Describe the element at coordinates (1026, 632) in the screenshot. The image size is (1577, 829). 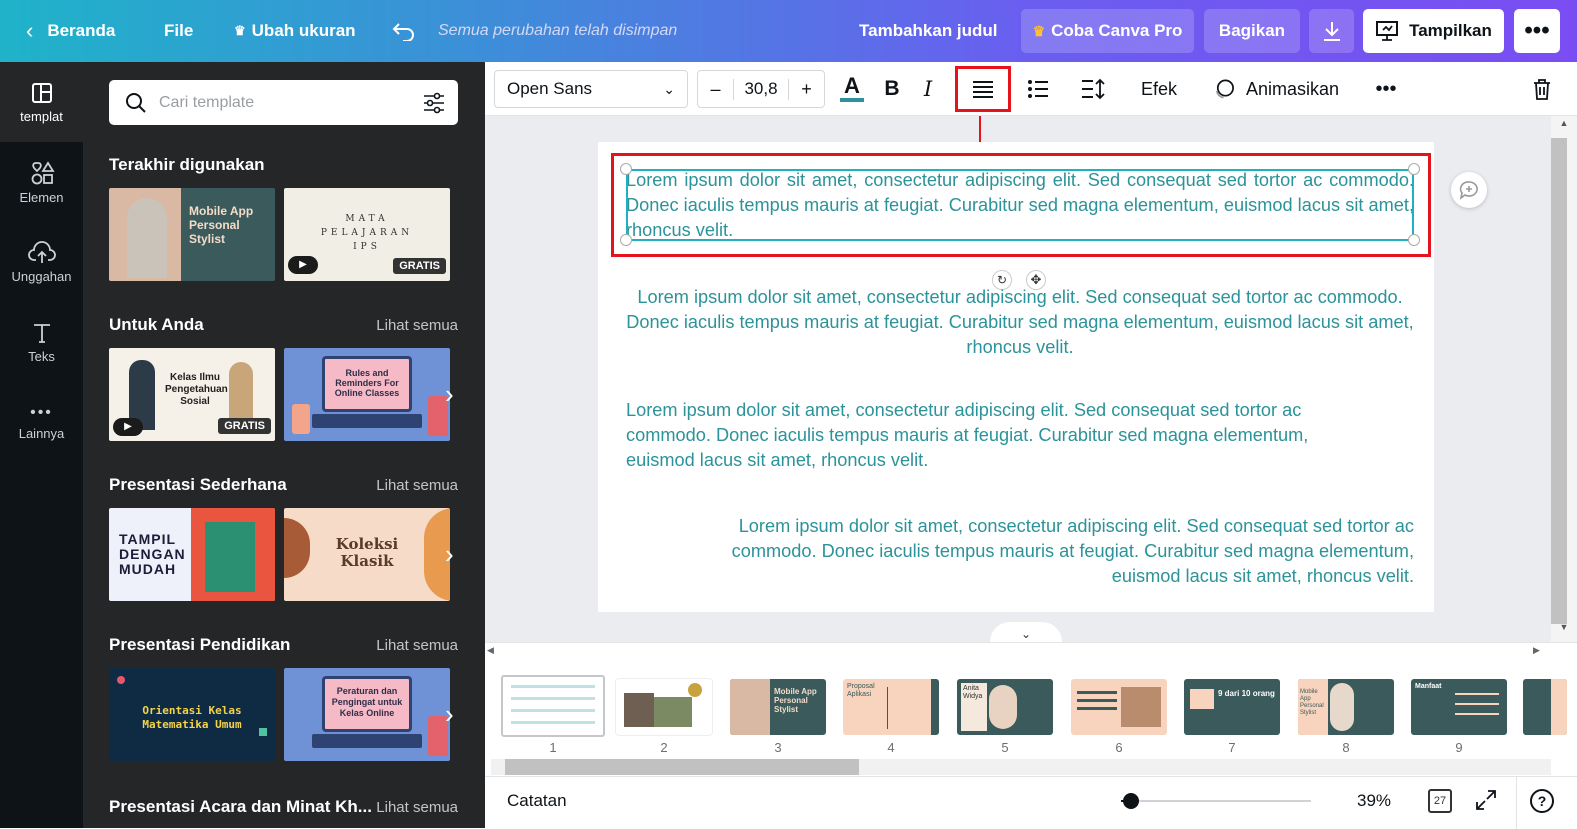
I see `hide-pages-button: ⌄` at that location.